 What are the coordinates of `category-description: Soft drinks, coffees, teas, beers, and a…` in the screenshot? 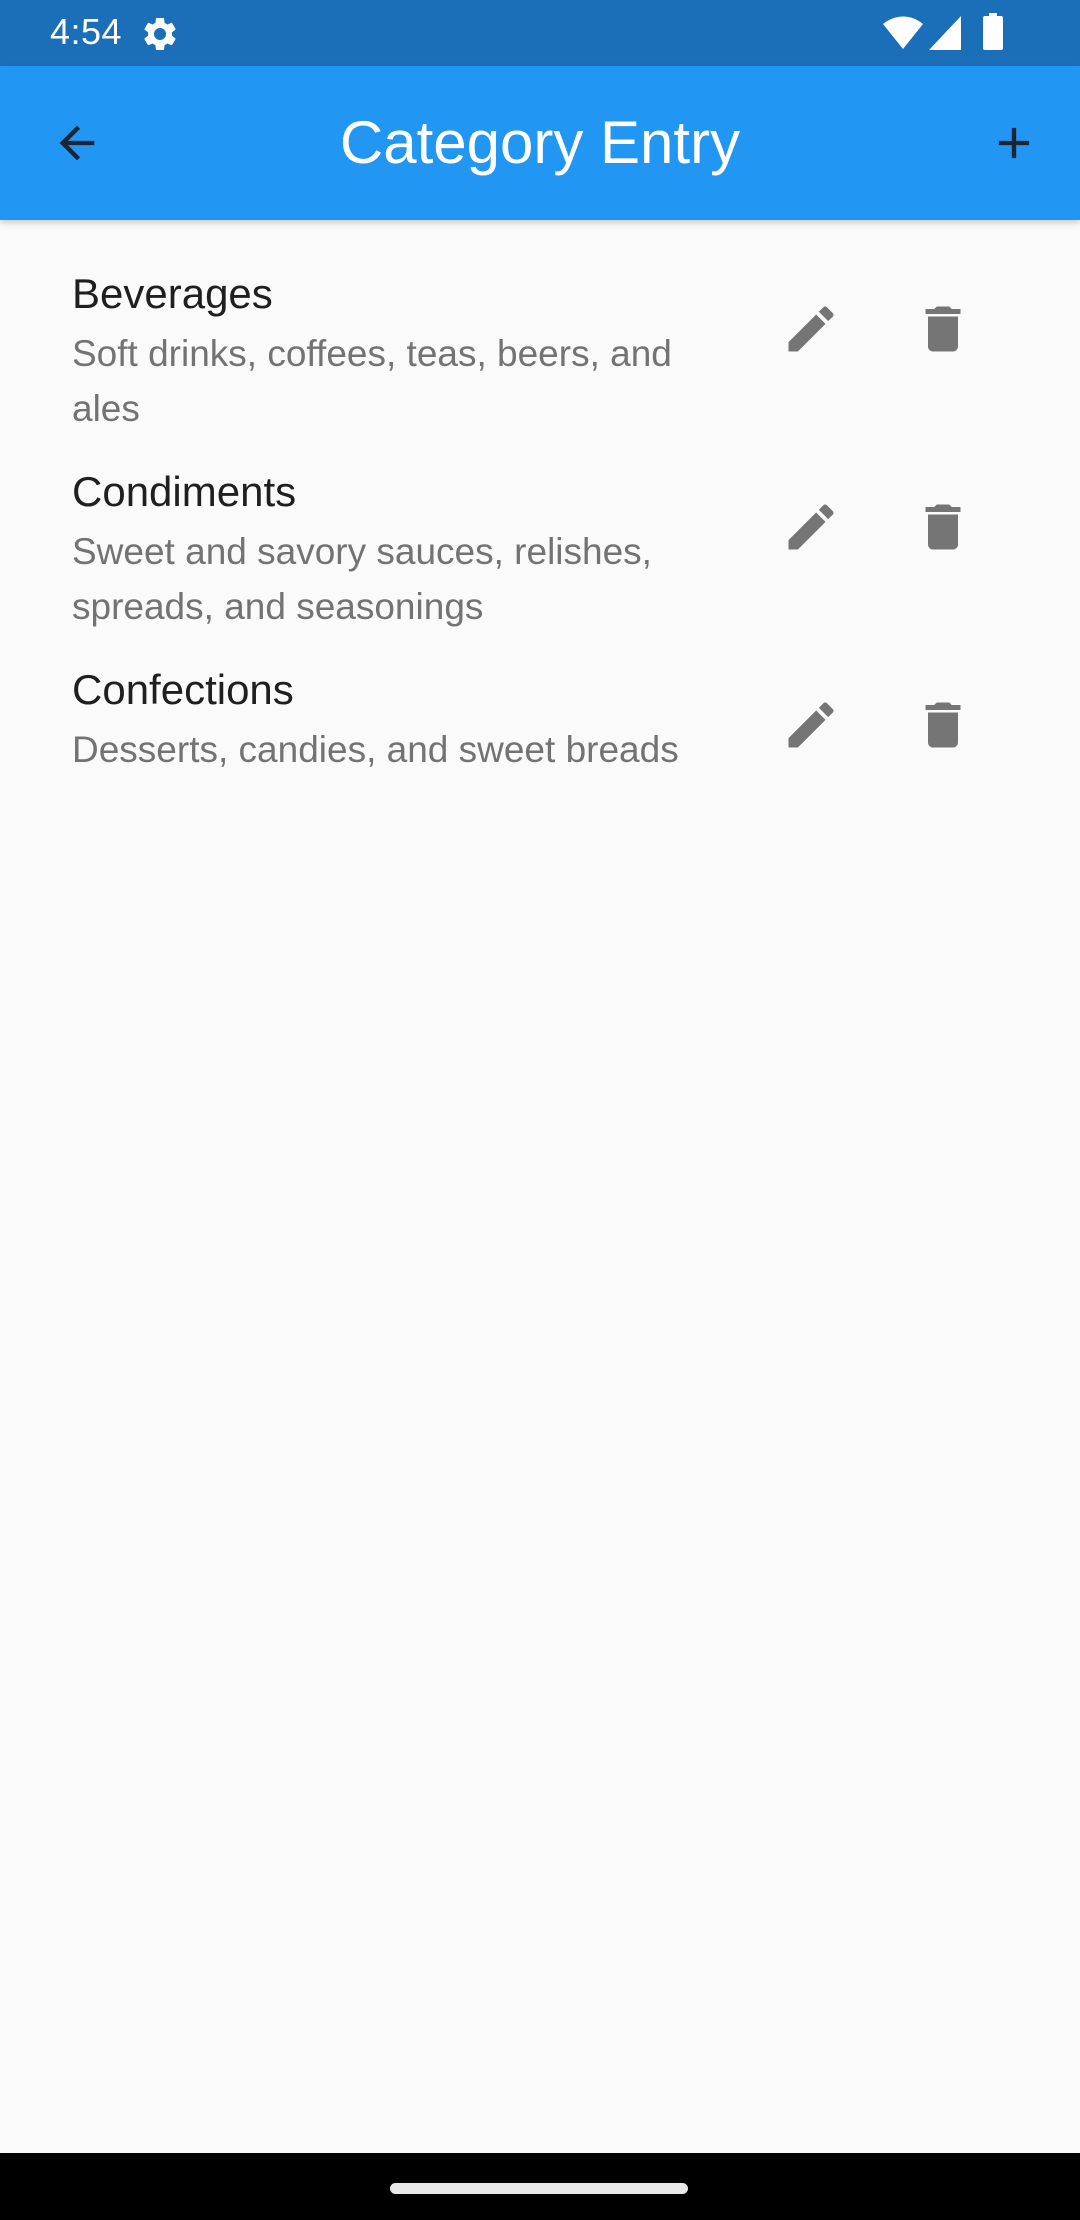 It's located at (372, 381).